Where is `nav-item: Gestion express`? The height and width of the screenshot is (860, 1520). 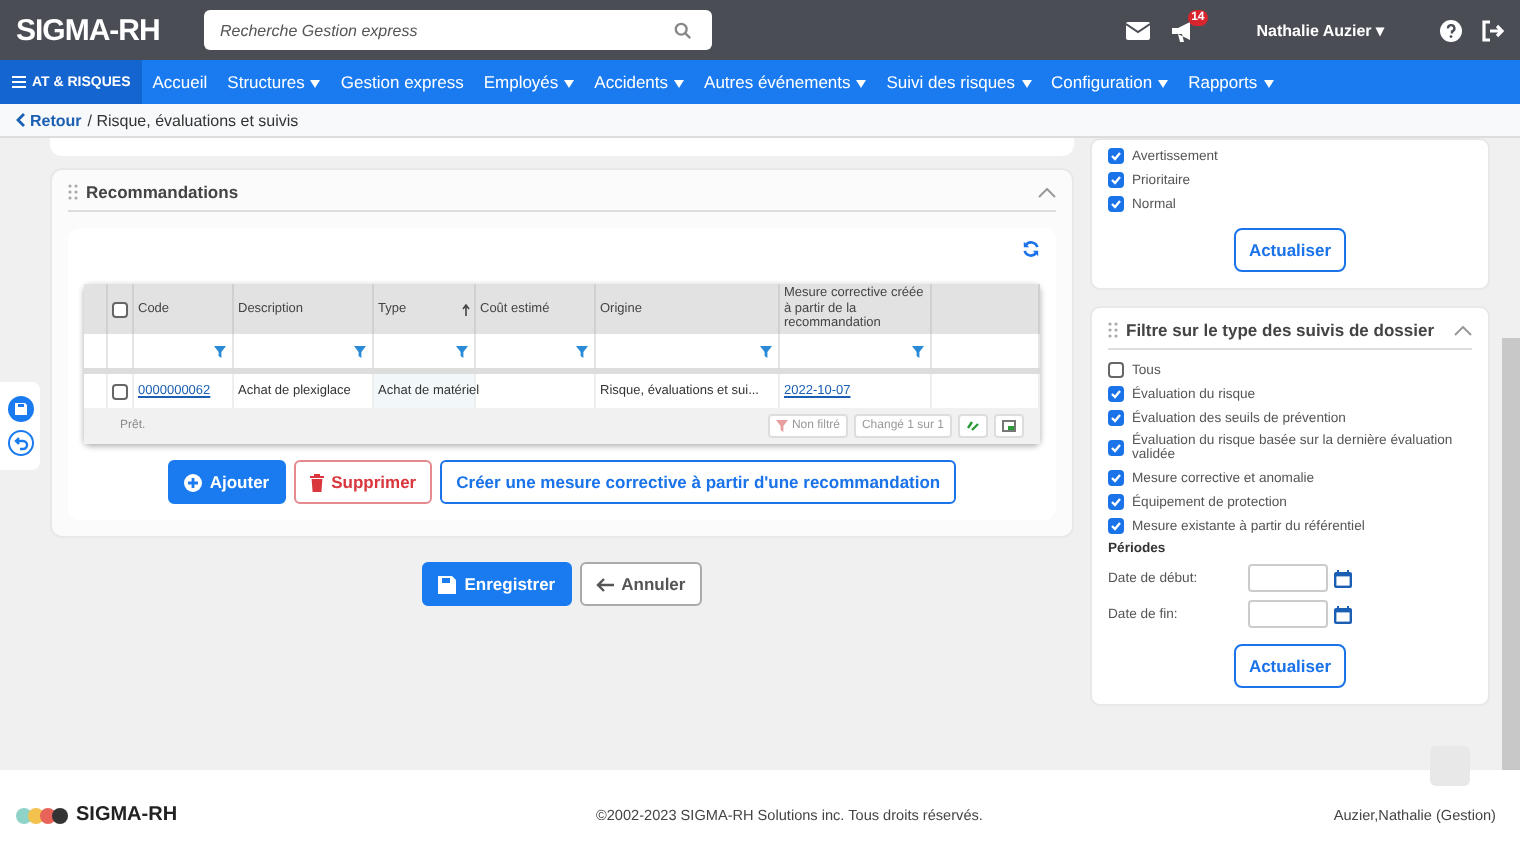 nav-item: Gestion express is located at coordinates (402, 82).